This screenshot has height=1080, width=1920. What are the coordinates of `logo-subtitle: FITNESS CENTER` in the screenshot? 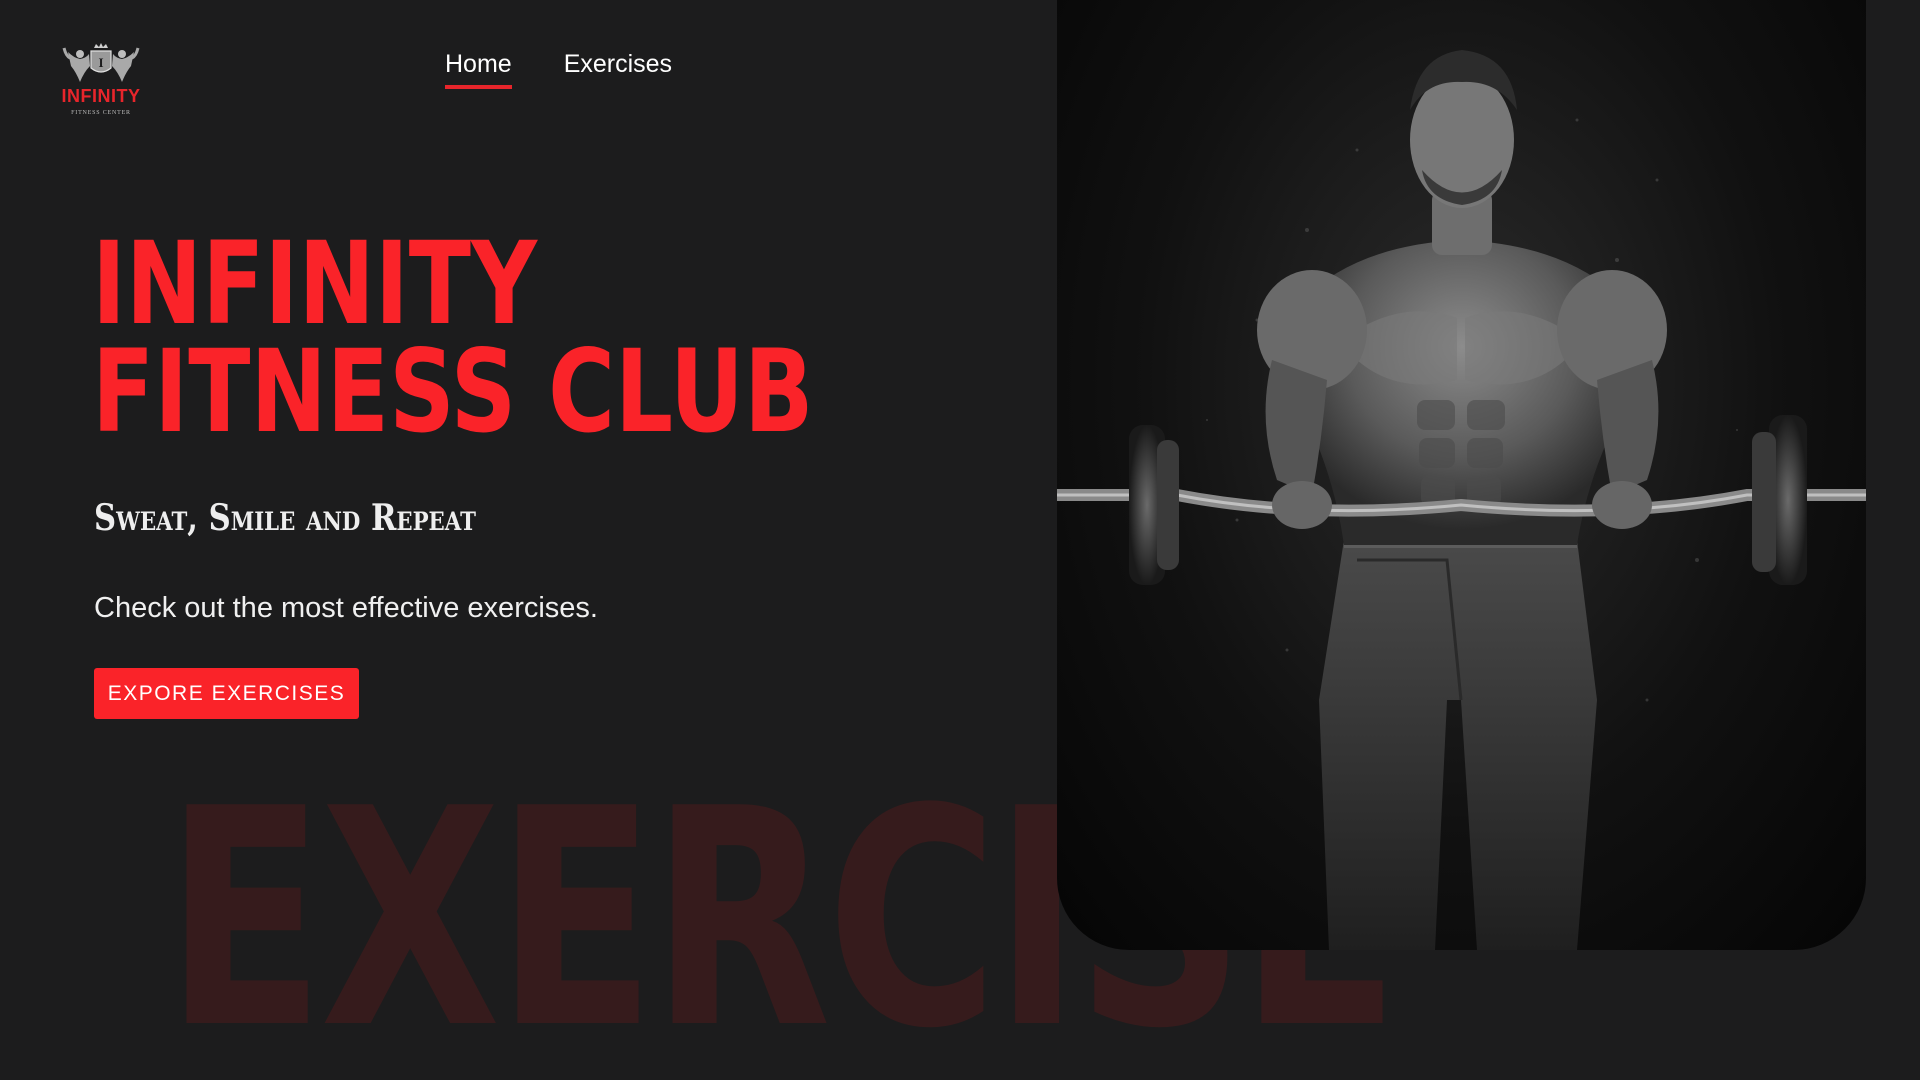 It's located at (101, 113).